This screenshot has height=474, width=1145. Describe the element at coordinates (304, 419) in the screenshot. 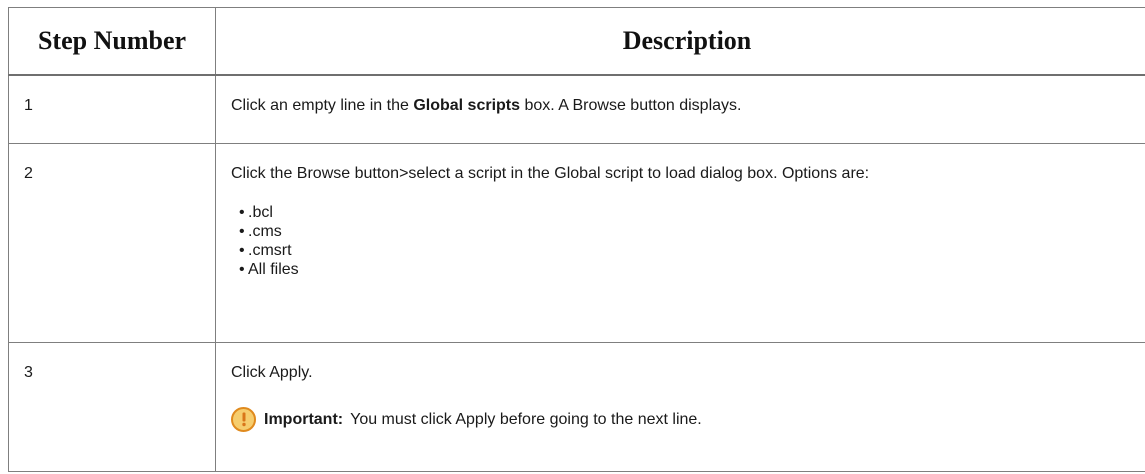

I see `note-label: Important:` at that location.